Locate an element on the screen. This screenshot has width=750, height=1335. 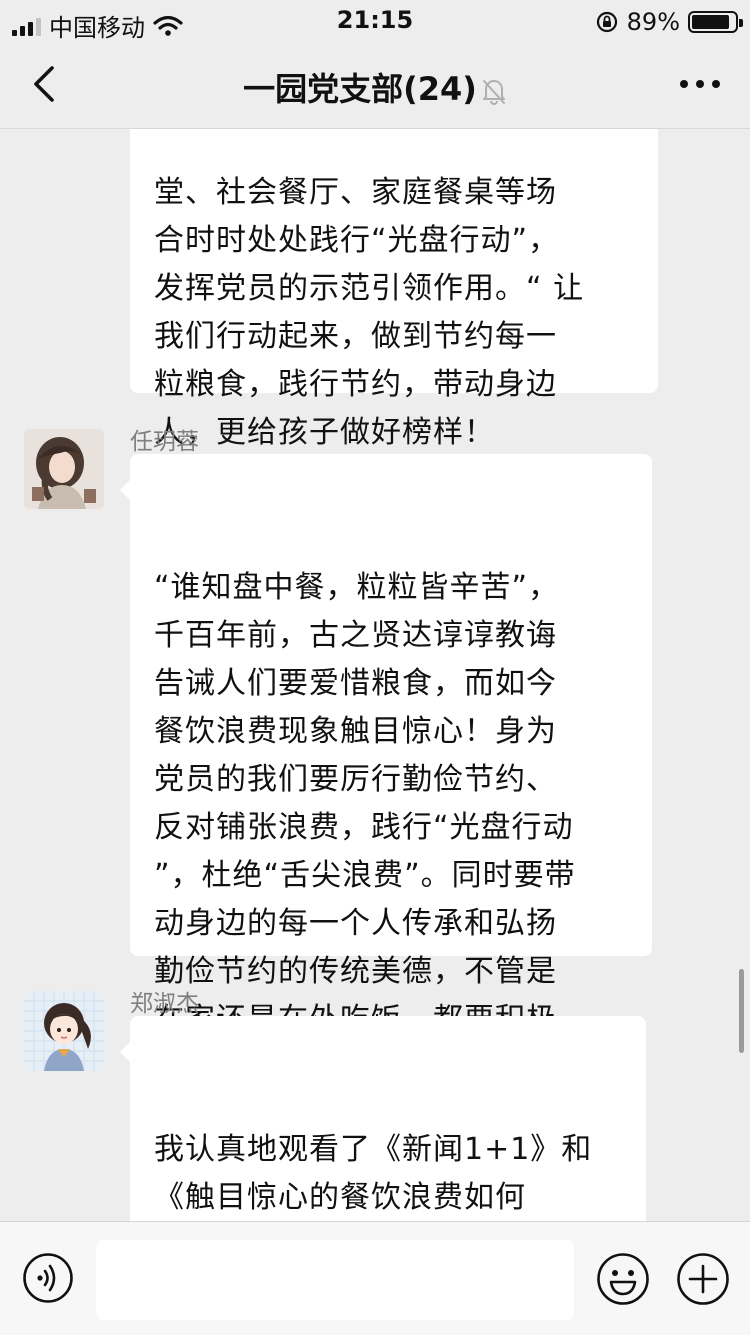
emoji-button is located at coordinates (623, 1279).